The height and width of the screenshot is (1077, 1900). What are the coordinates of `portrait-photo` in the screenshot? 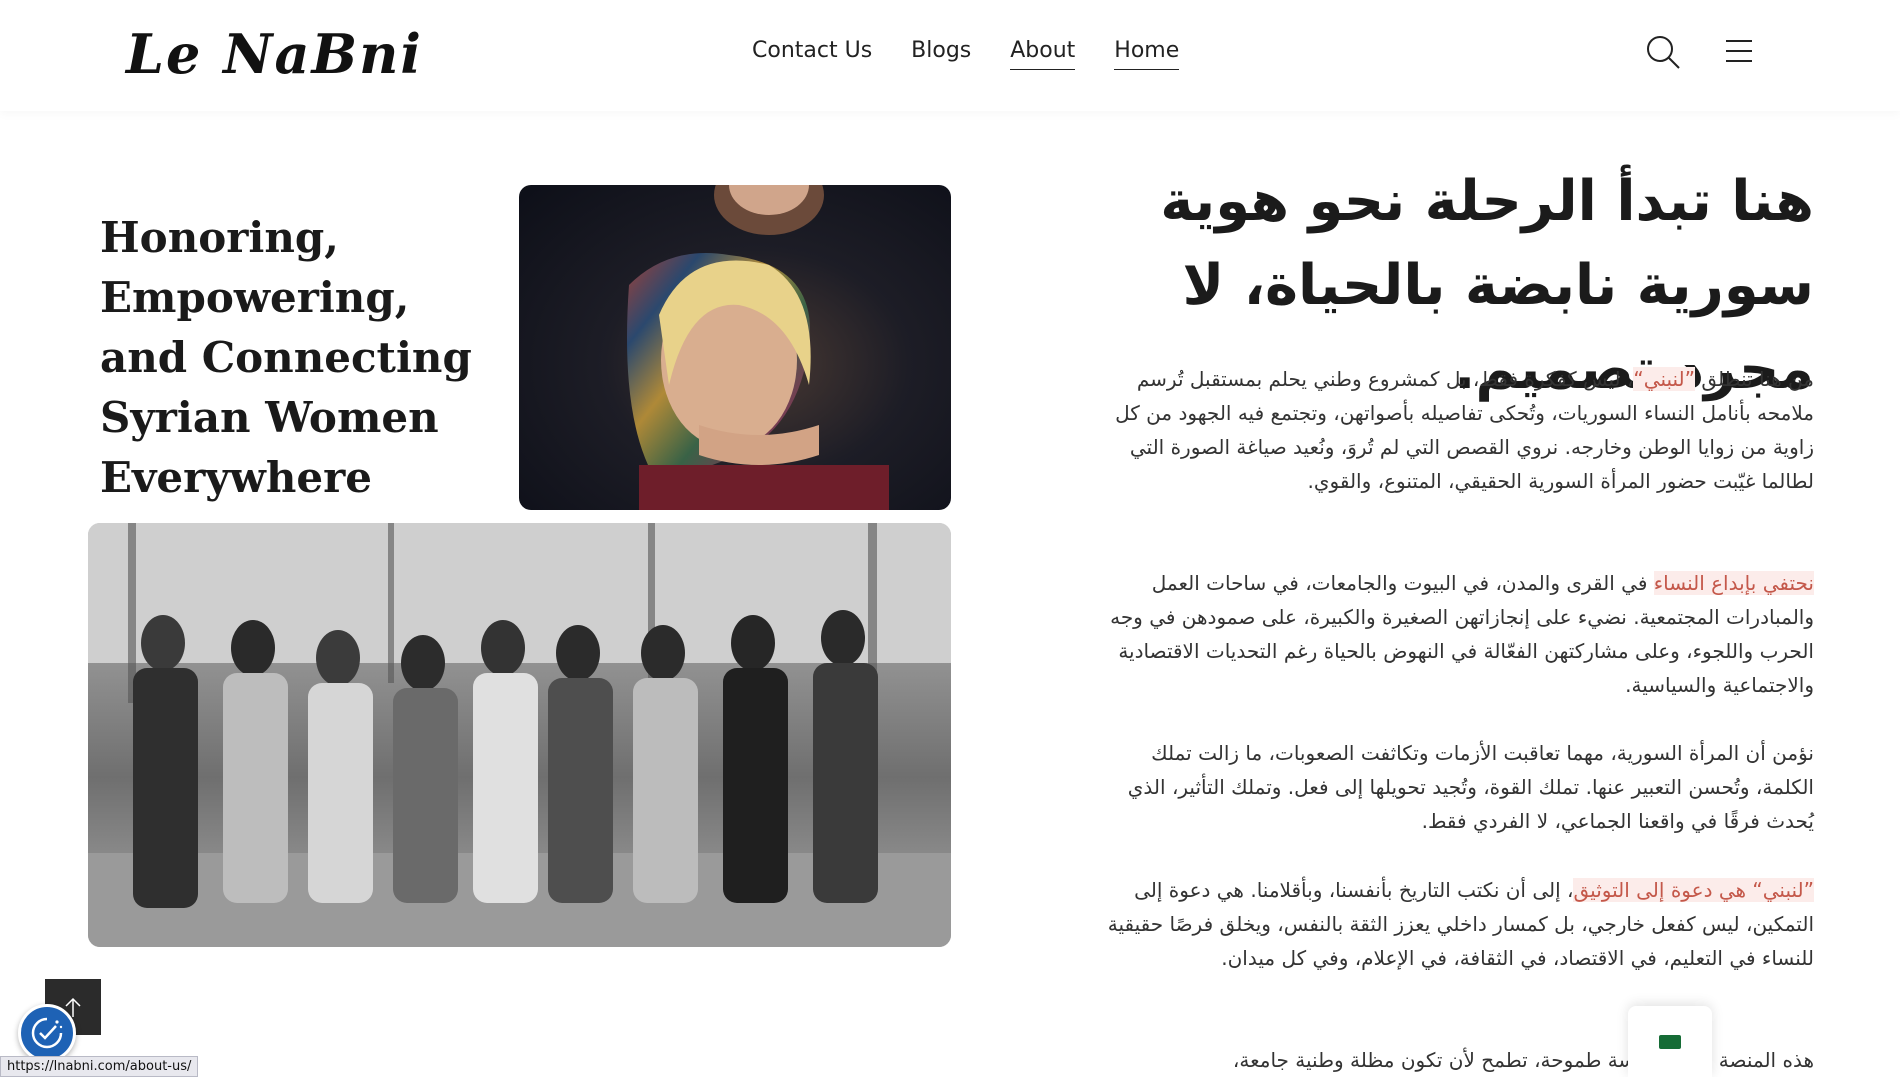 It's located at (735, 347).